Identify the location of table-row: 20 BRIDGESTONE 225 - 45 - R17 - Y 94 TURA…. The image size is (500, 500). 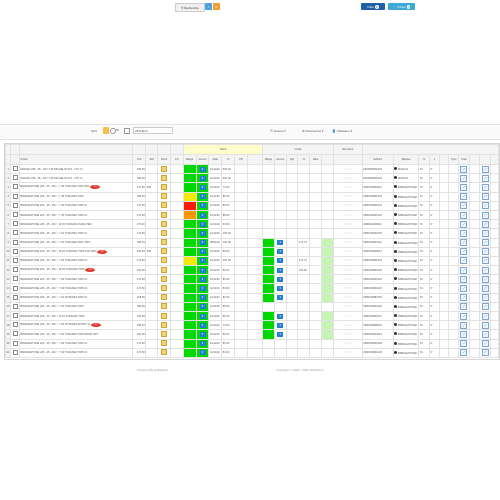
(252, 343).